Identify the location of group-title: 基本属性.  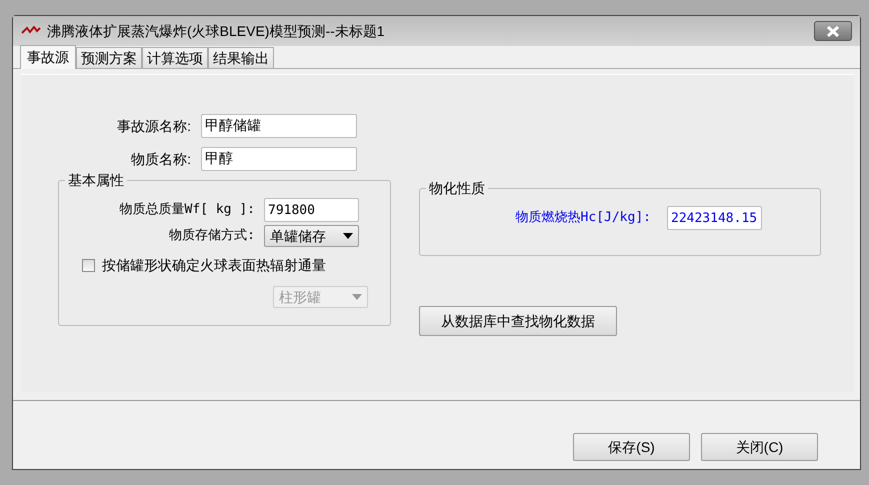
(96, 180).